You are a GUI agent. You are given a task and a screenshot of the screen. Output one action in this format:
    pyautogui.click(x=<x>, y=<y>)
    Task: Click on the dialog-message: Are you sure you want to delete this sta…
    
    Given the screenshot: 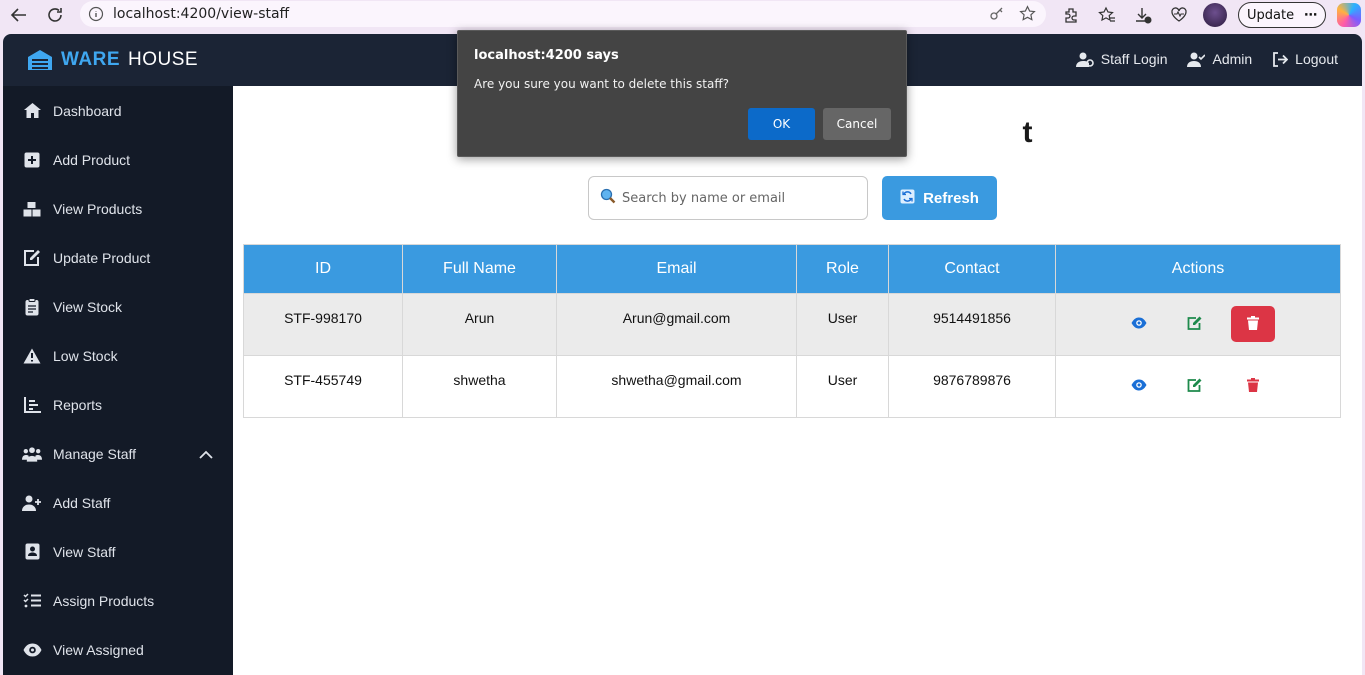 What is the action you would take?
    pyautogui.click(x=601, y=84)
    